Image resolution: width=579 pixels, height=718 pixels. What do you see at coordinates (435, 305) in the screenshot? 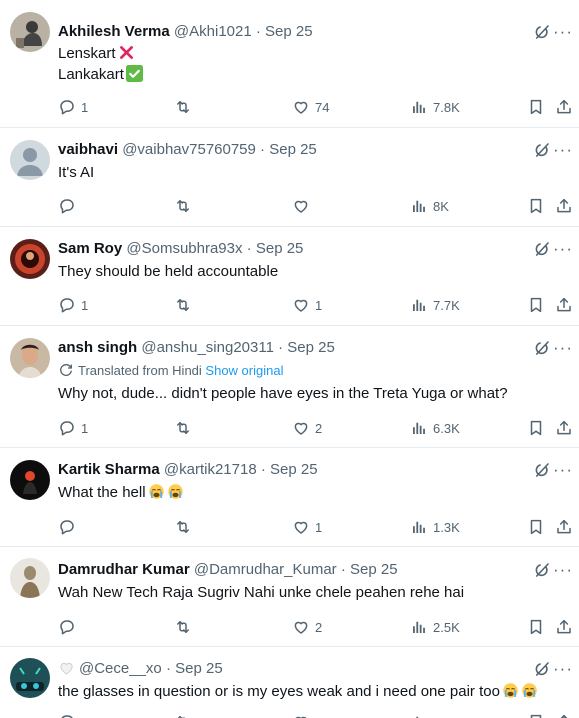
I see `views-button: 7.7K` at bounding box center [435, 305].